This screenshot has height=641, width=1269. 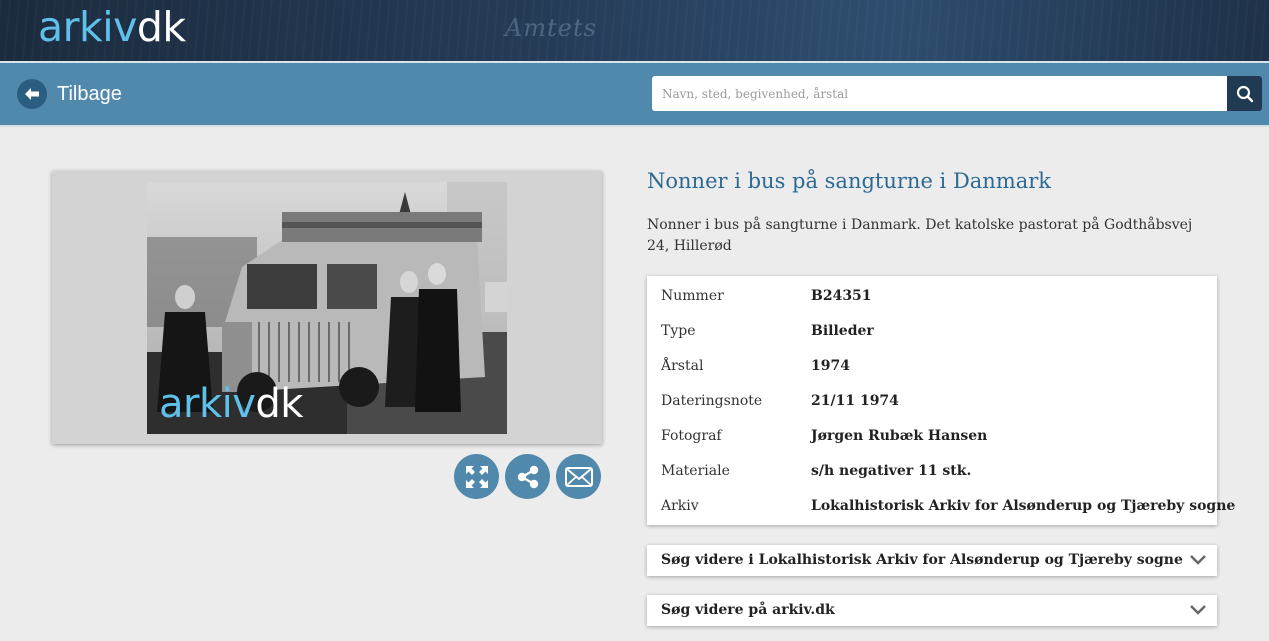 I want to click on metadata-row: Materiale s/h negativer 11 stk., so click(x=932, y=470).